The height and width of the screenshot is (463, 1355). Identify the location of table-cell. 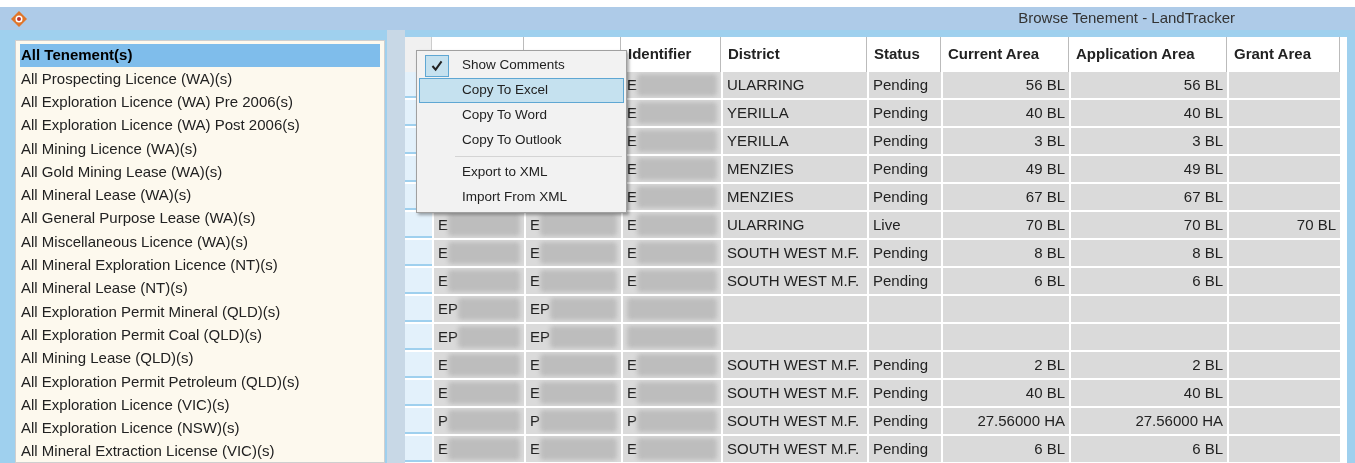
(905, 337).